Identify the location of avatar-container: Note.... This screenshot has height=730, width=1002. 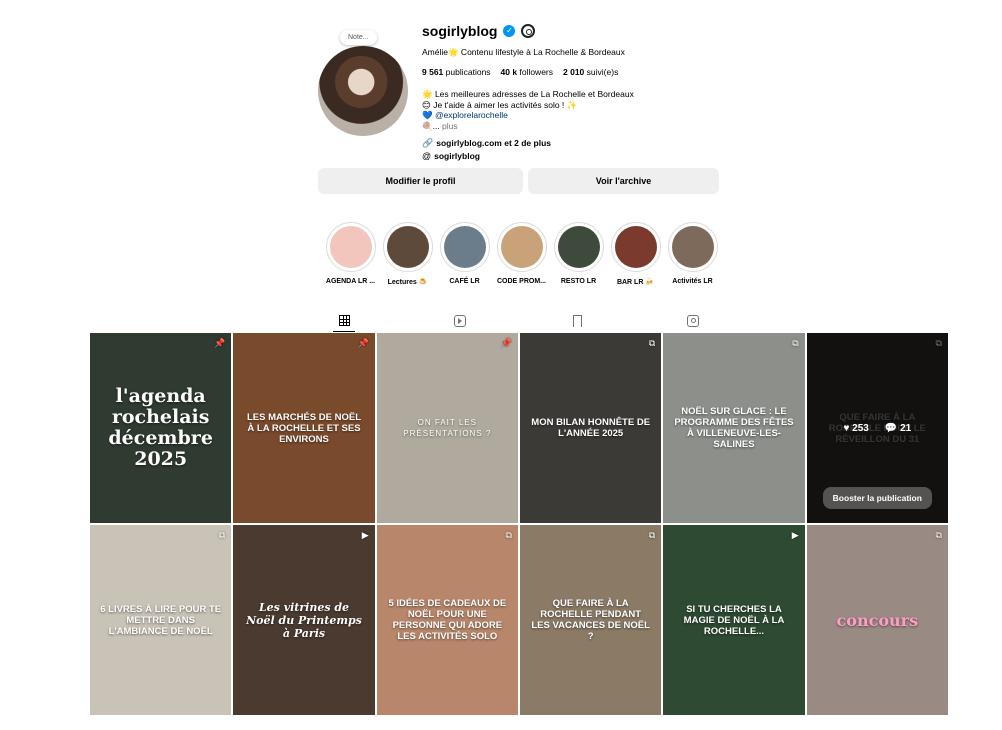
(363, 83).